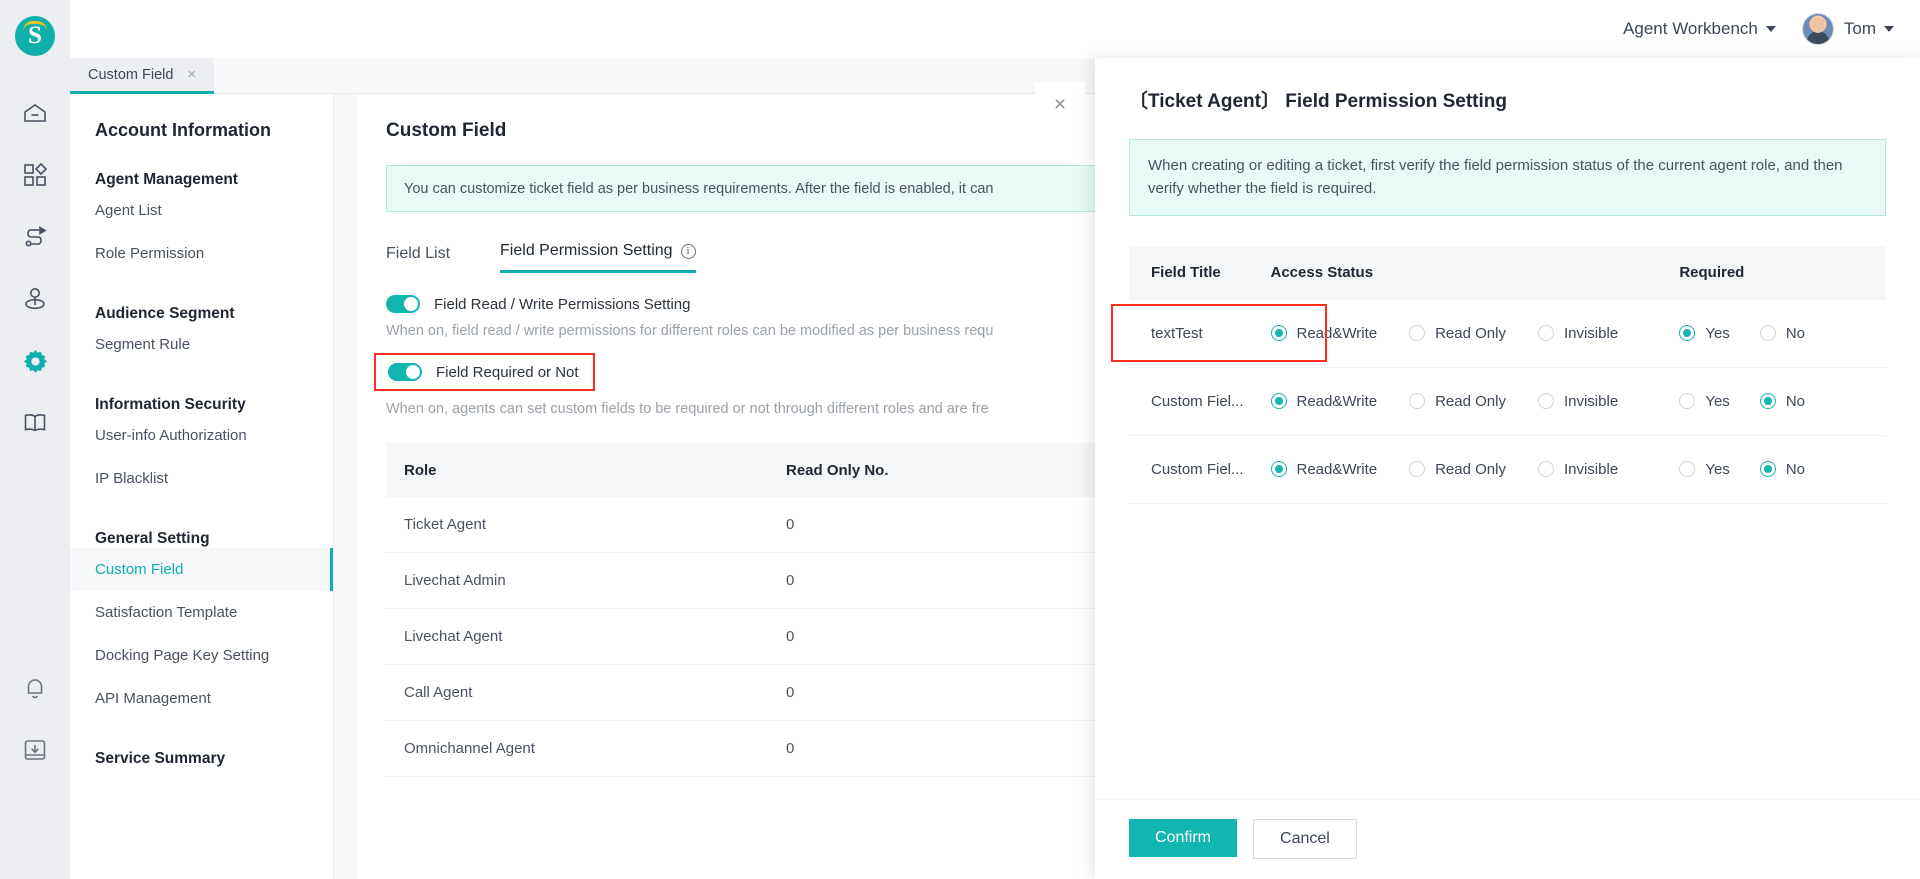  What do you see at coordinates (131, 74) in the screenshot?
I see `tab-label: Custom Field` at bounding box center [131, 74].